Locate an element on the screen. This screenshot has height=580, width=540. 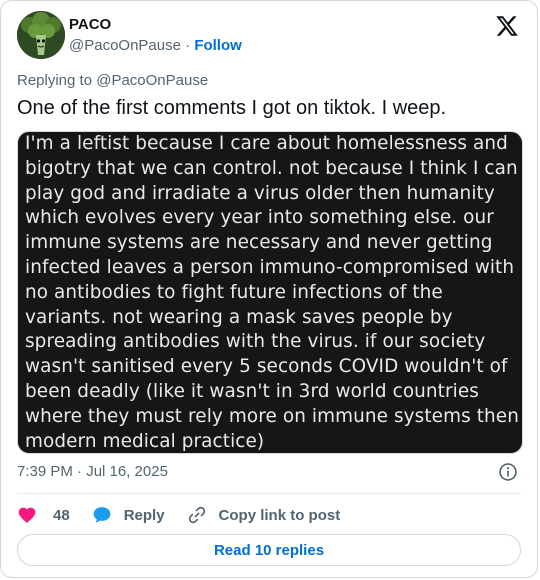
action-bar: 48 Reply Copy link to post is located at coordinates (189, 515).